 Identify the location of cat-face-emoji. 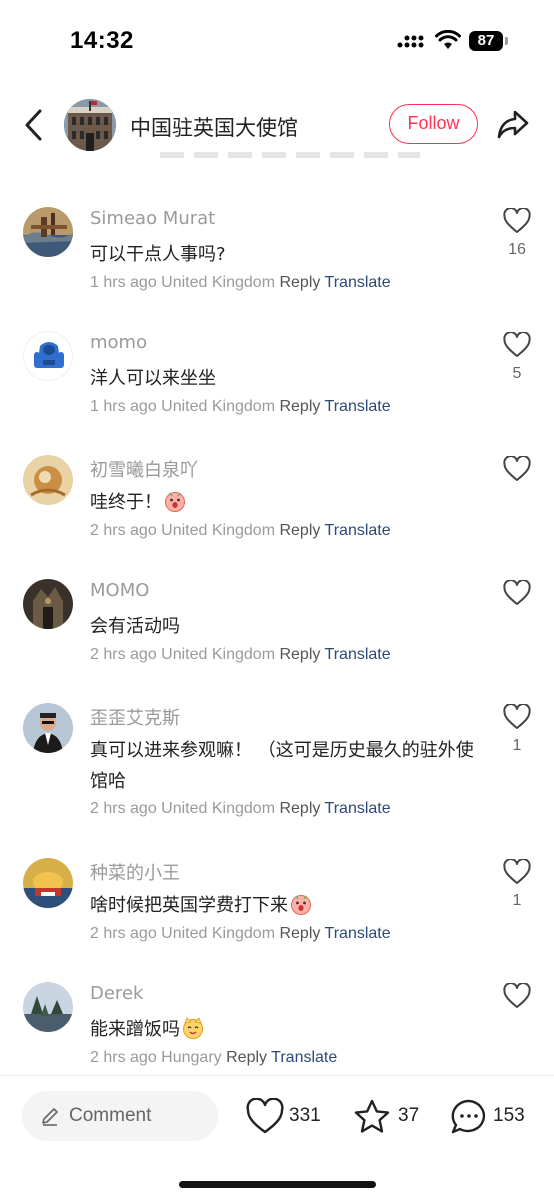
(193, 1028).